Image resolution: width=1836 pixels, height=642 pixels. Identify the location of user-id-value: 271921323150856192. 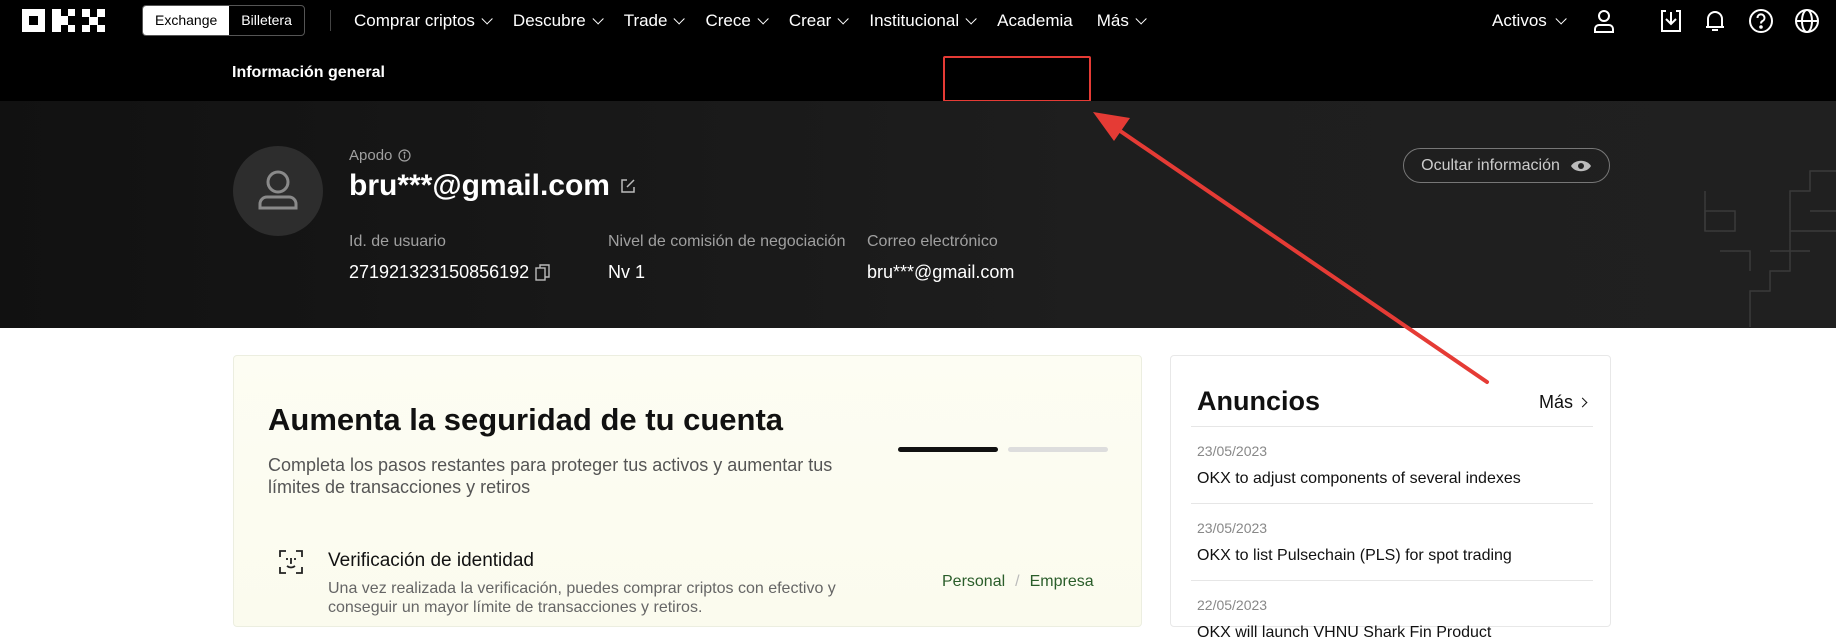
(449, 272).